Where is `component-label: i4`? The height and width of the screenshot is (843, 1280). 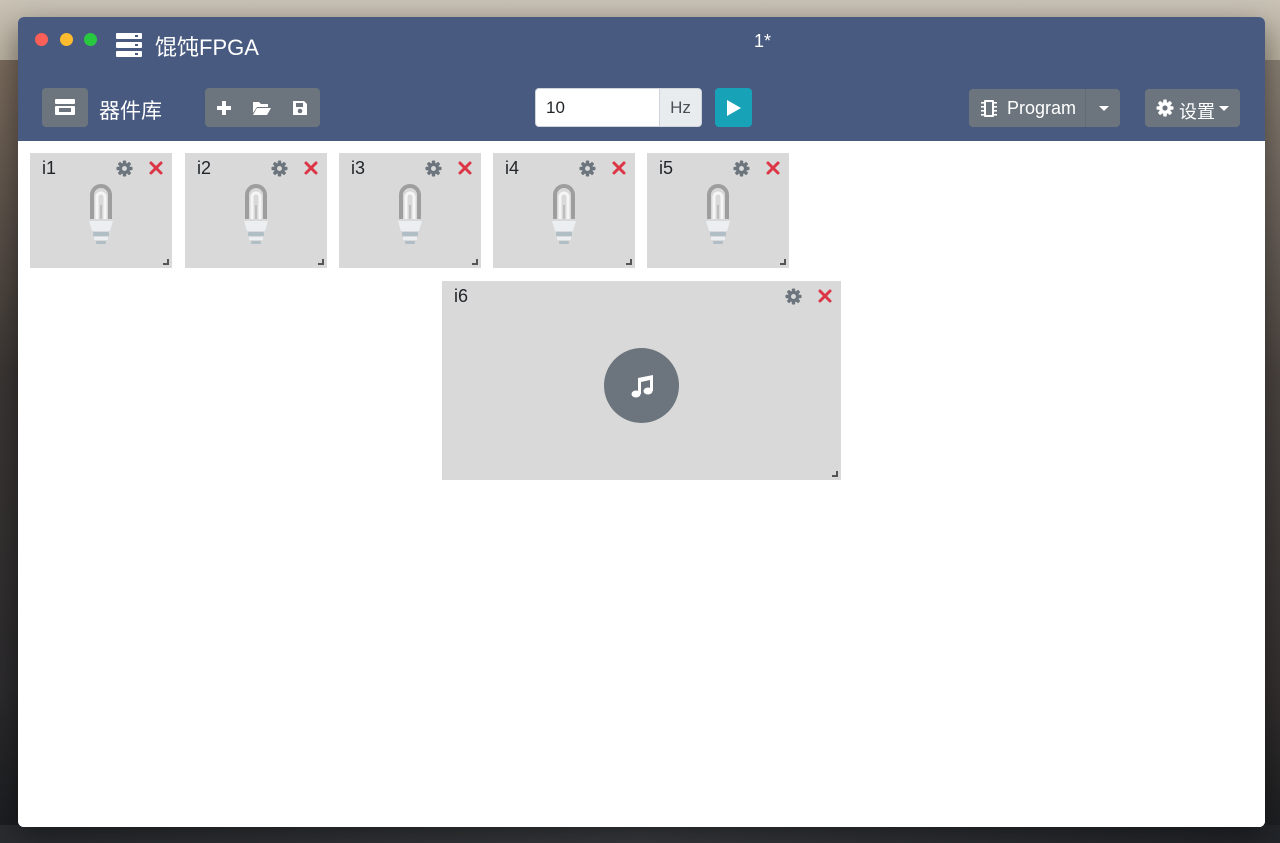 component-label: i4 is located at coordinates (512, 168).